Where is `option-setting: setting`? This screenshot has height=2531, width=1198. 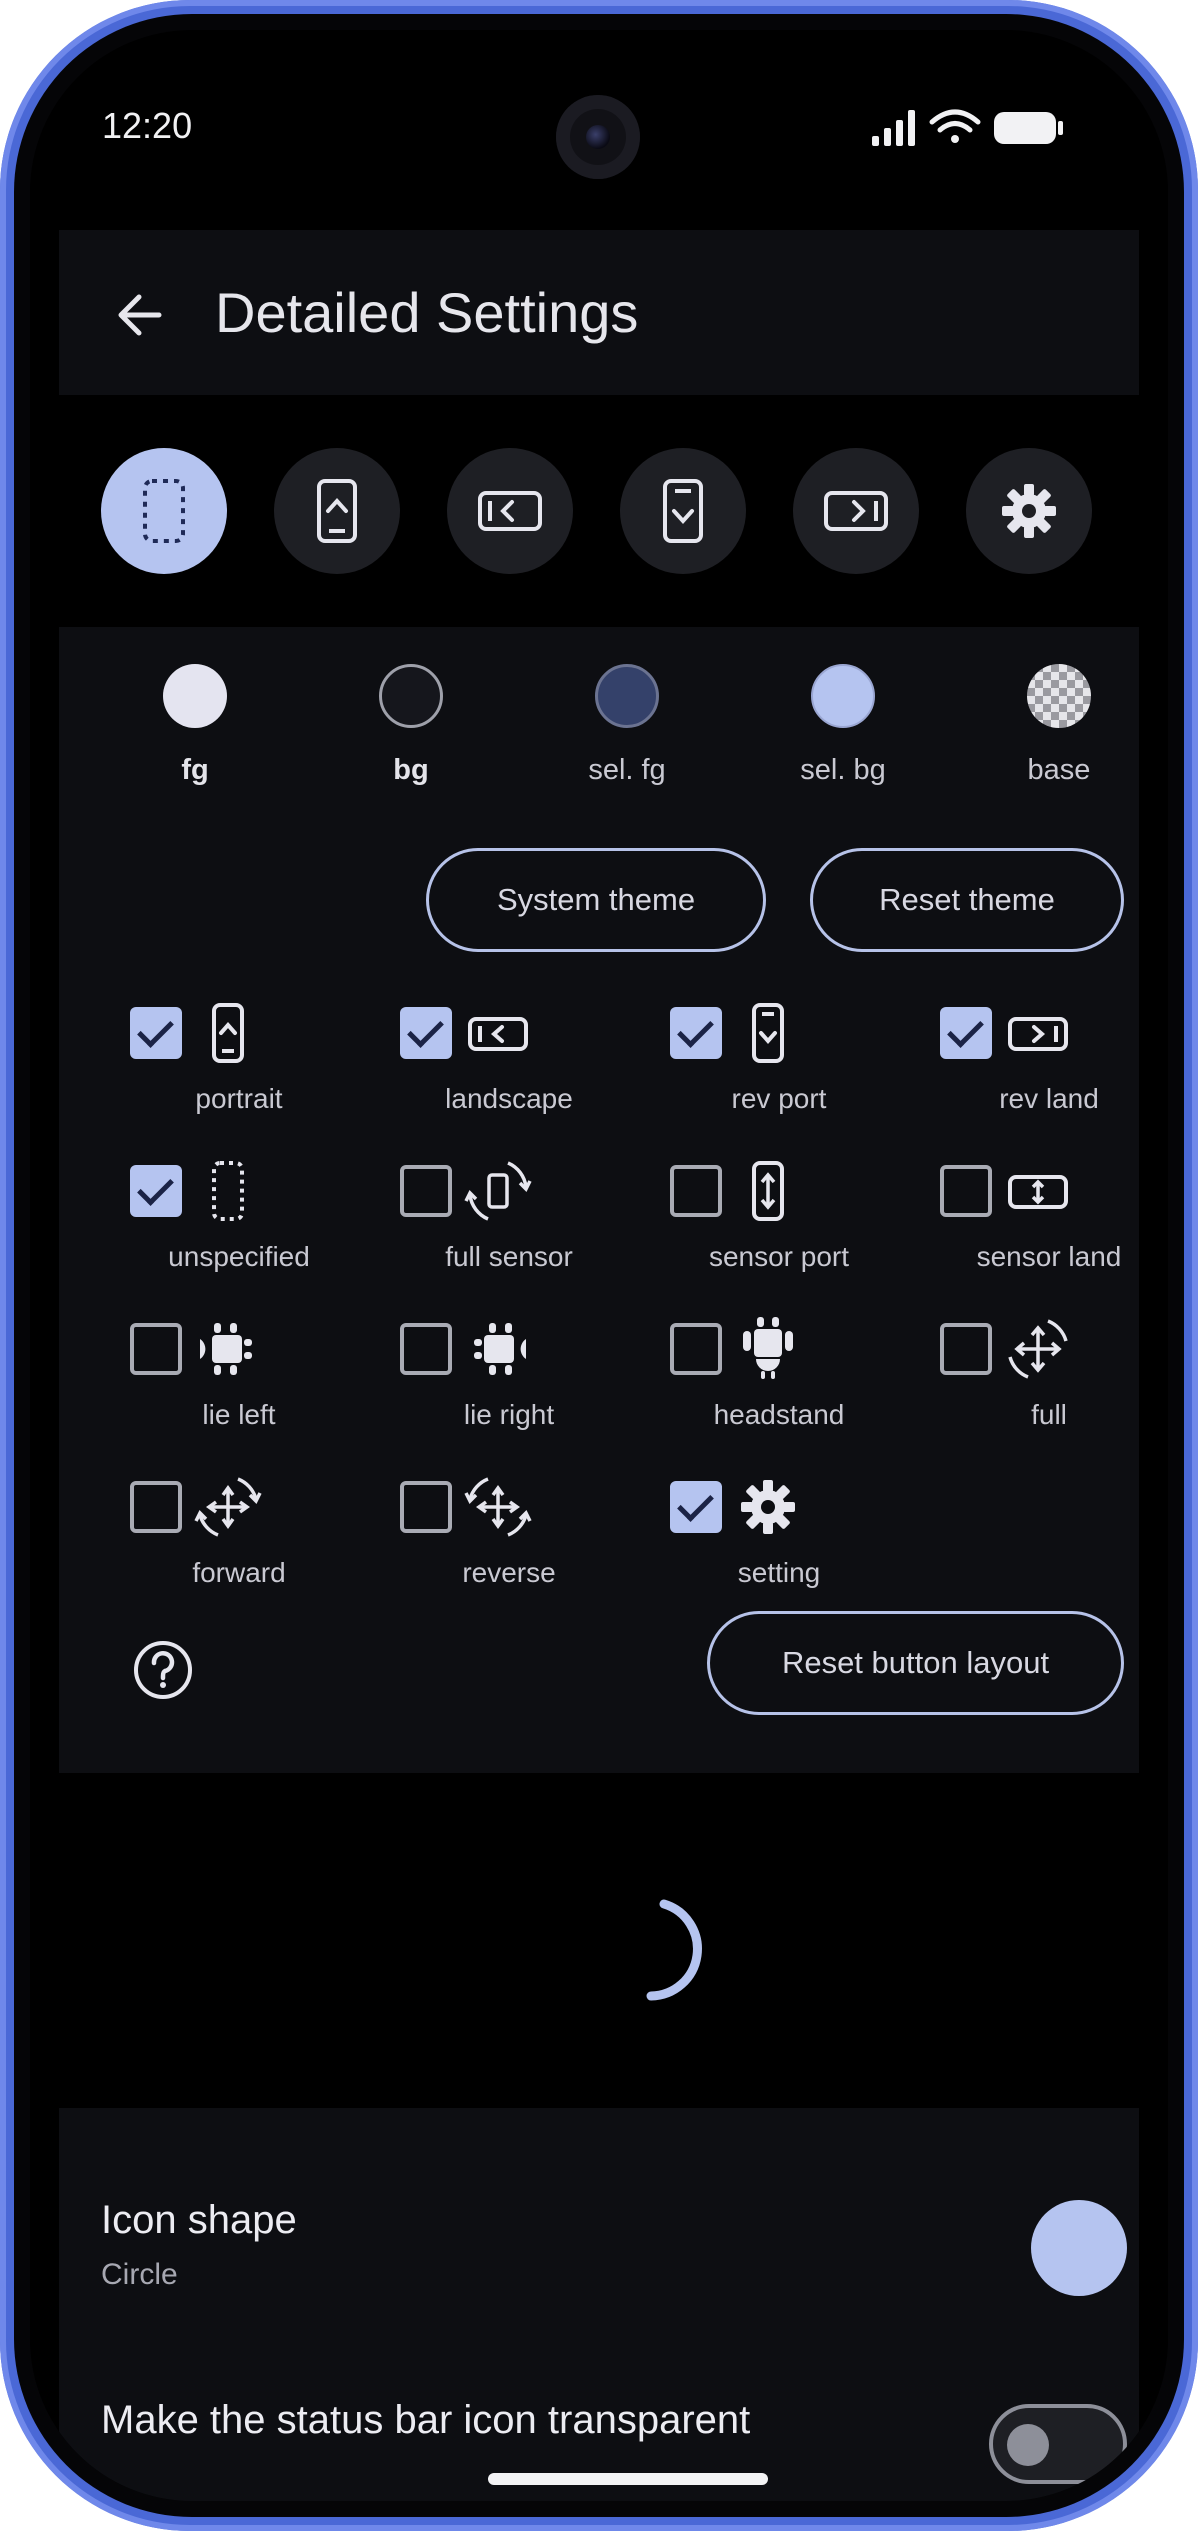 option-setting: setting is located at coordinates (779, 1550).